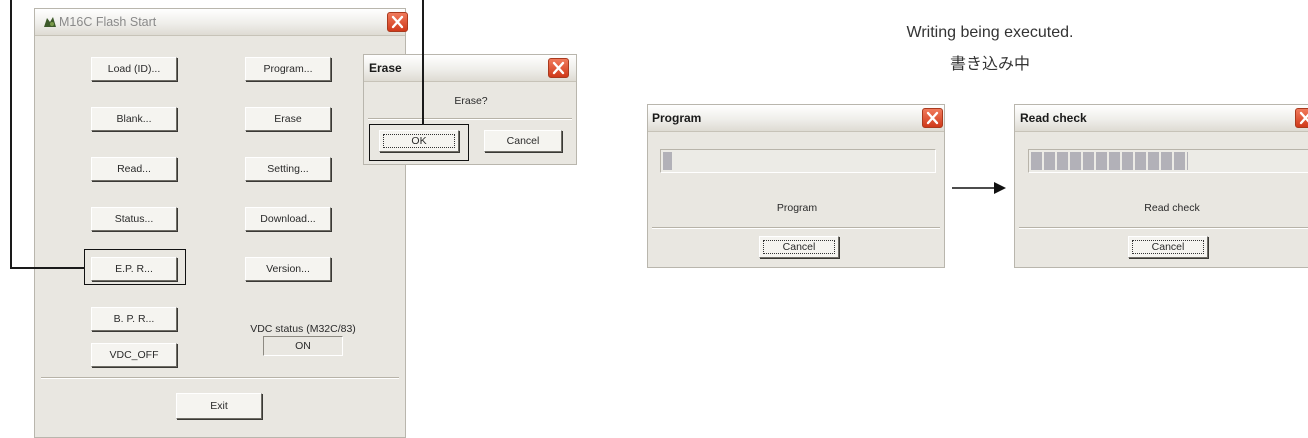 This screenshot has width=1308, height=438. Describe the element at coordinates (1053, 118) in the screenshot. I see `read-check-dialog-title: Read check` at that location.